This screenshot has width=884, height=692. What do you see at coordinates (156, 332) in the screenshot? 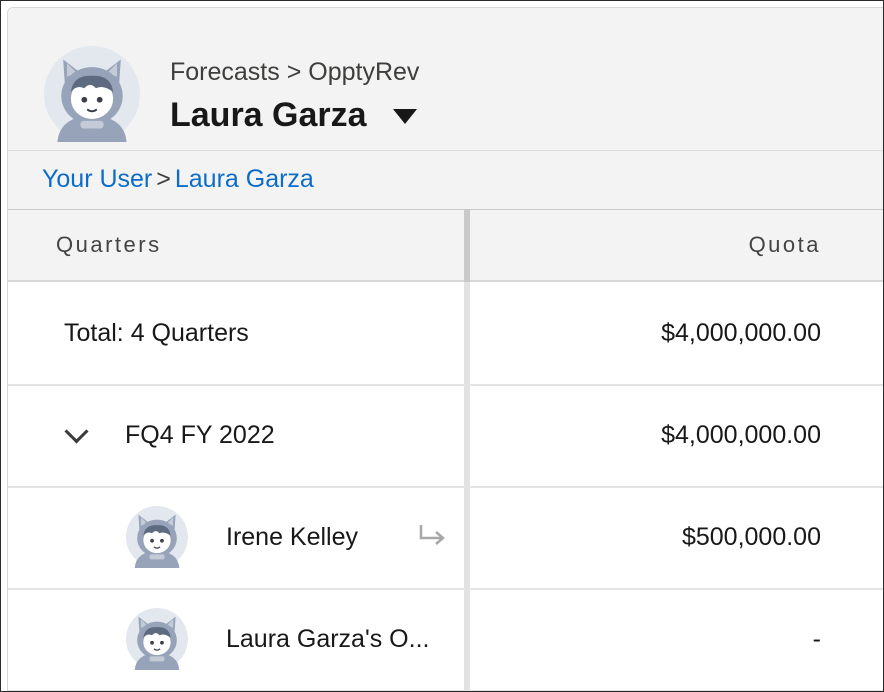
I see `row-label: Total: 4 Quarters` at bounding box center [156, 332].